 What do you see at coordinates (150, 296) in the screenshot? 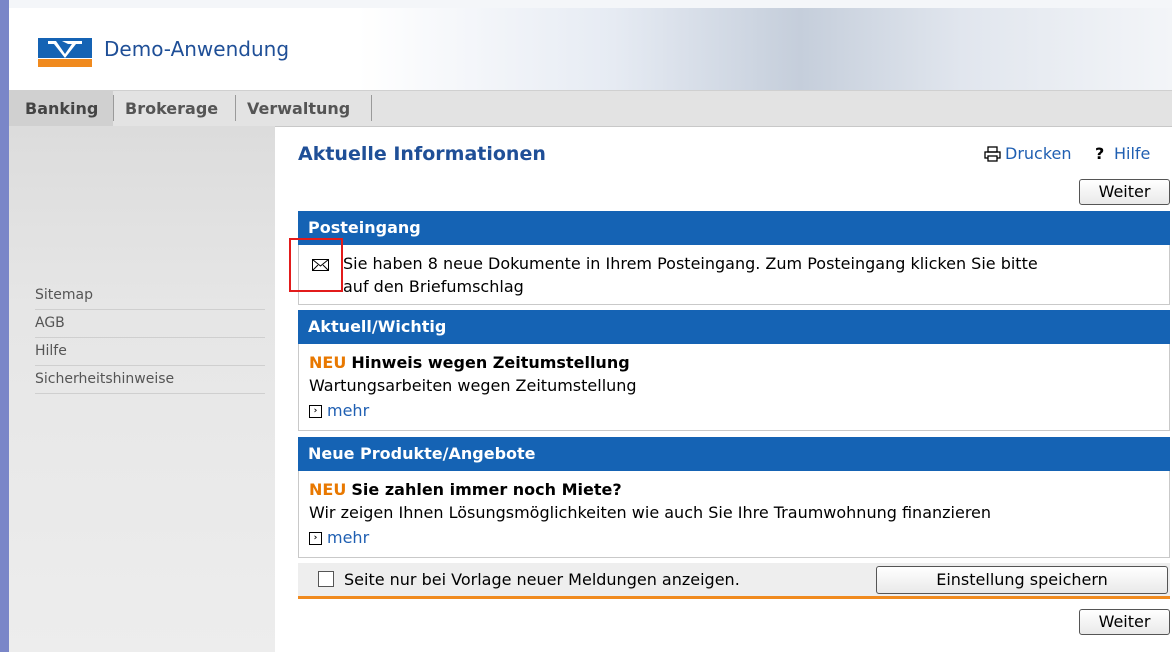
I see `sidebar-item-sitemap: Sitemap` at bounding box center [150, 296].